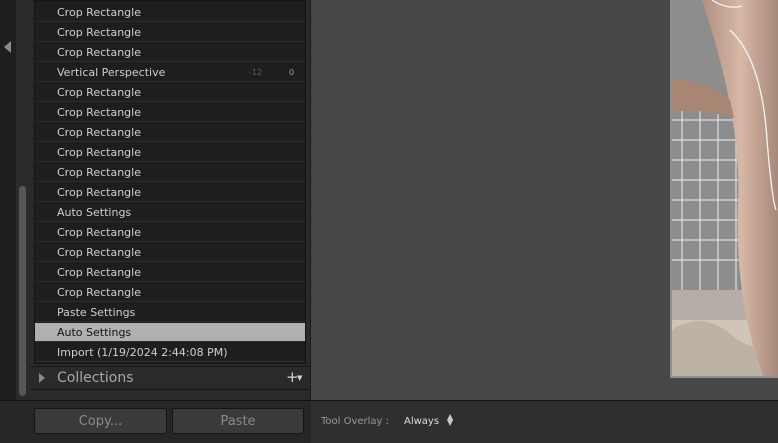 This screenshot has width=778, height=443. I want to click on history-item: Vertical Perspective -12 0, so click(170, 72).